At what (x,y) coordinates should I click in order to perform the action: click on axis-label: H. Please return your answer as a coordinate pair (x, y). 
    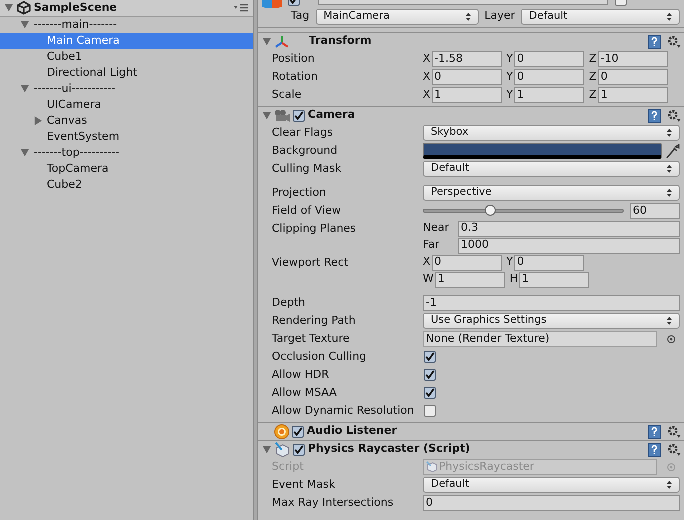
    Looking at the image, I should click on (514, 279).